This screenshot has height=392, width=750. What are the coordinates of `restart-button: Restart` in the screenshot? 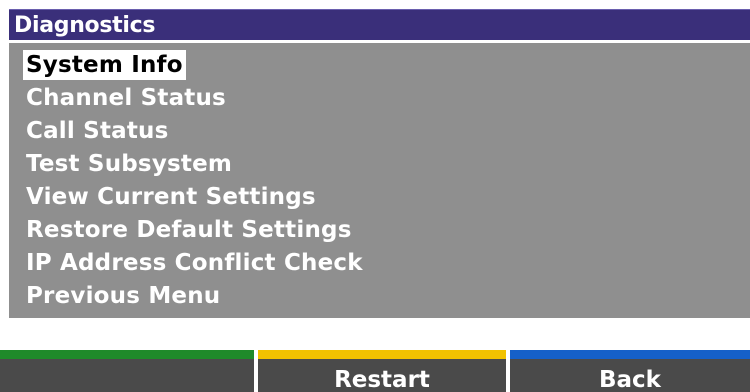 It's located at (382, 371).